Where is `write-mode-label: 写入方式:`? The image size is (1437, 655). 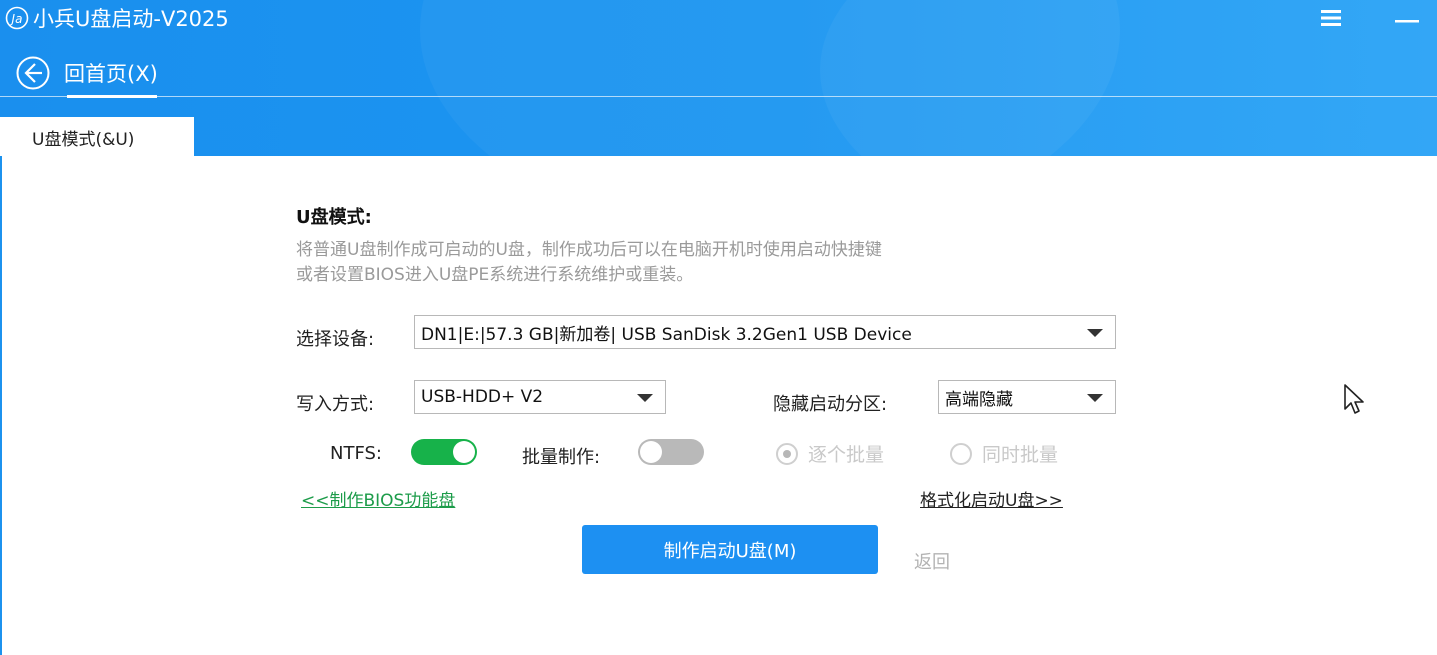 write-mode-label: 写入方式: is located at coordinates (335, 404).